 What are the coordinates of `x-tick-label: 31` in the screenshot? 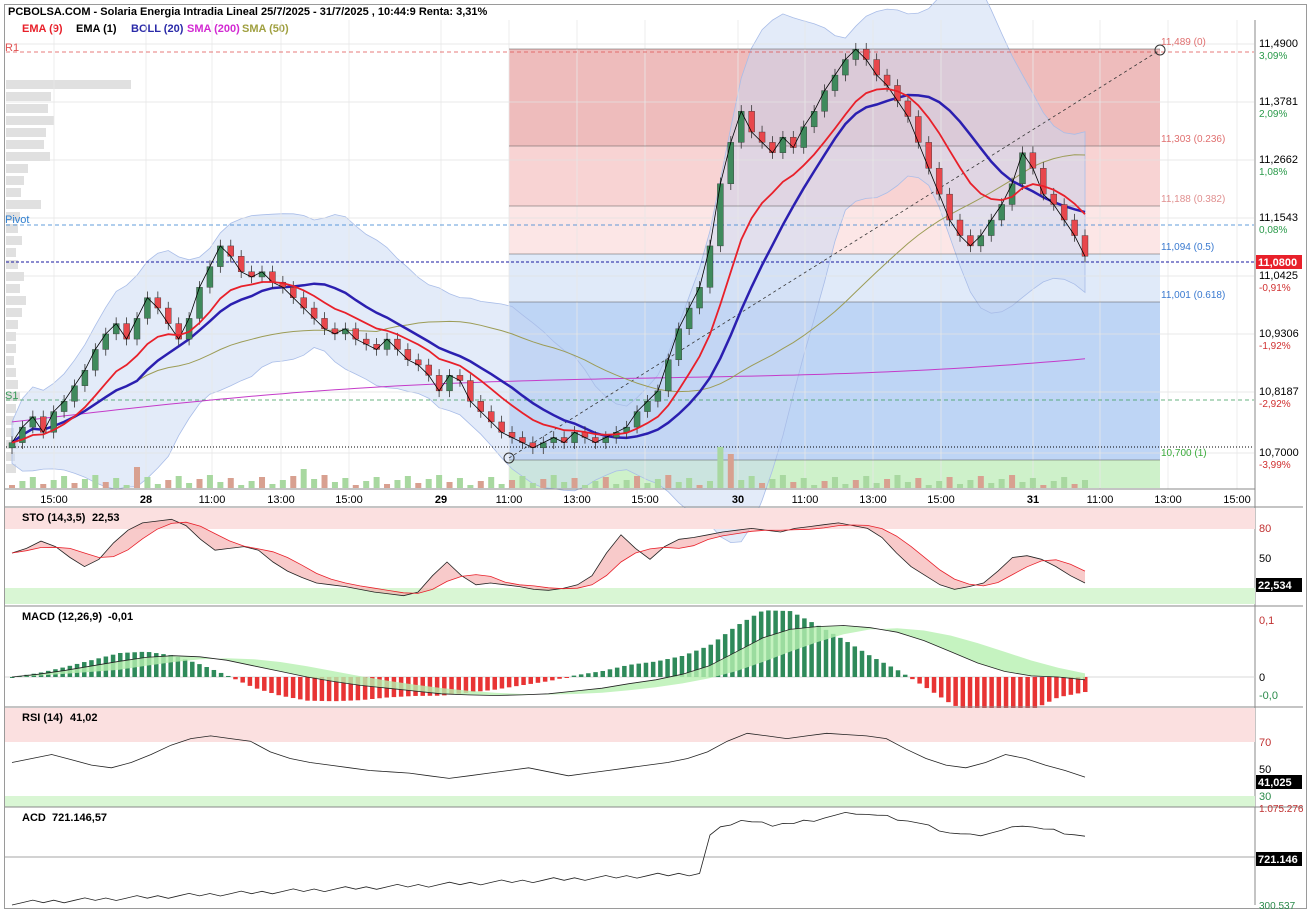 It's located at (1033, 500).